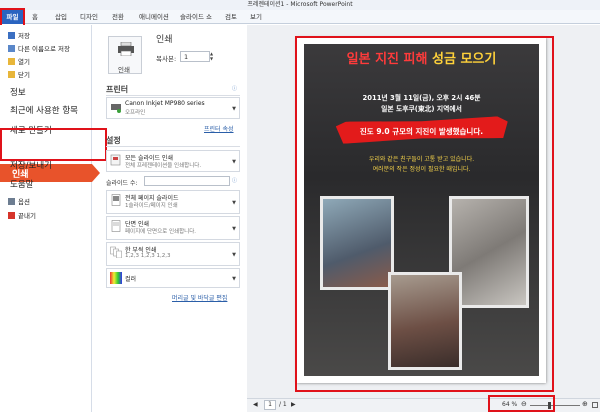 This screenshot has width=600, height=412. I want to click on print-button: 인쇄, so click(125, 55).